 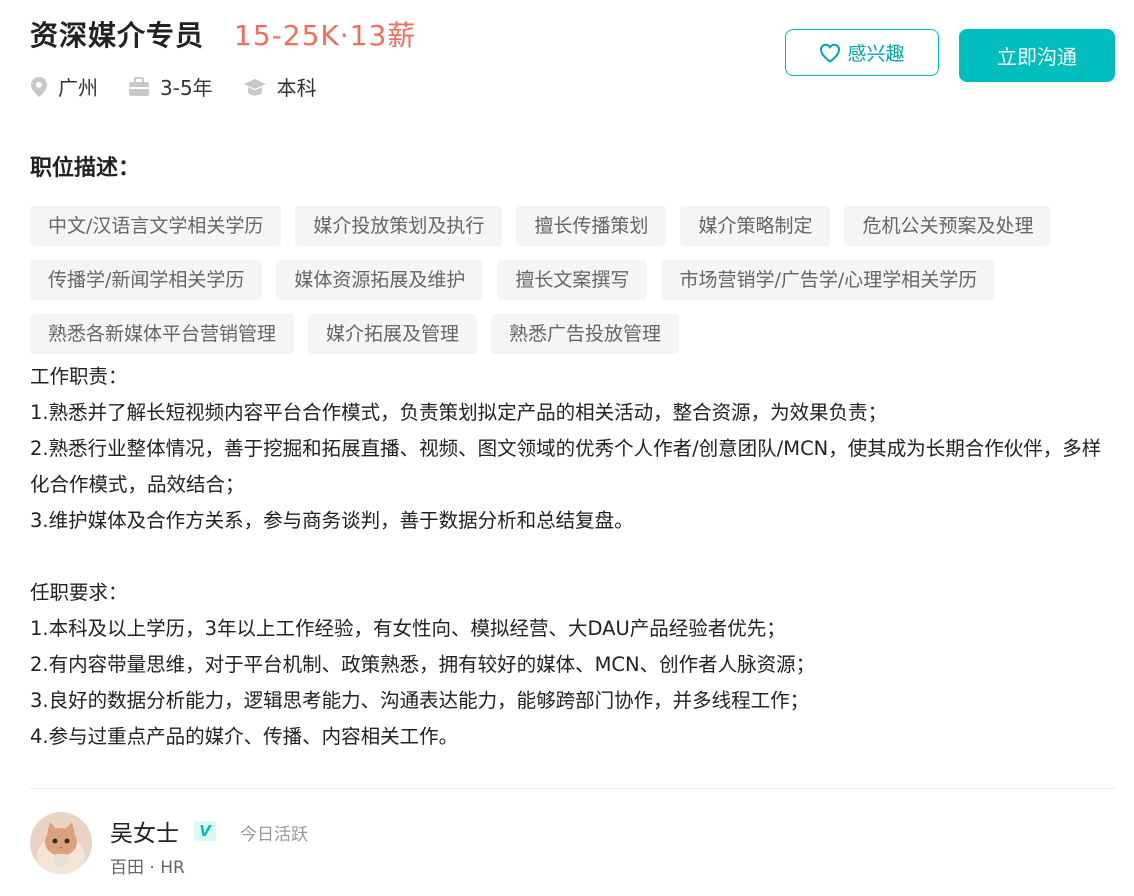 What do you see at coordinates (393, 334) in the screenshot?
I see `skill-tag: 媒介拓展及管理` at bounding box center [393, 334].